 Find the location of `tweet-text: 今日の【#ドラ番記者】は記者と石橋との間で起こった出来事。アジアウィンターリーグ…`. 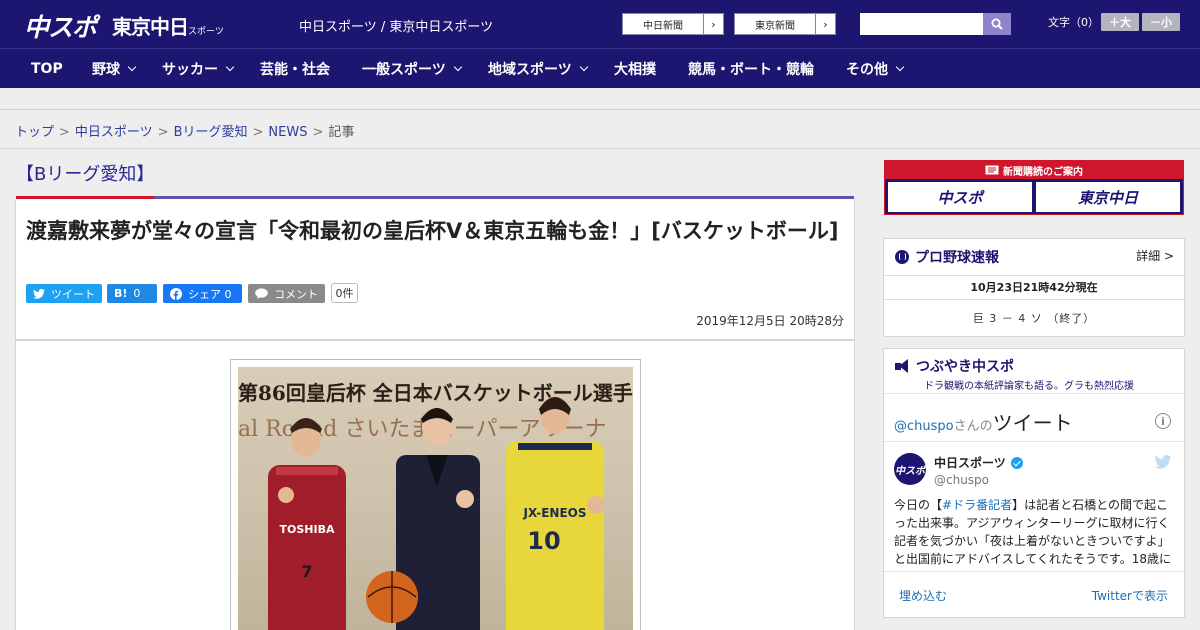

tweet-text: 今日の【#ドラ番記者】は記者と石橋との間で起こった出来事。アジアウィンターリーグ… is located at coordinates (1035, 533).